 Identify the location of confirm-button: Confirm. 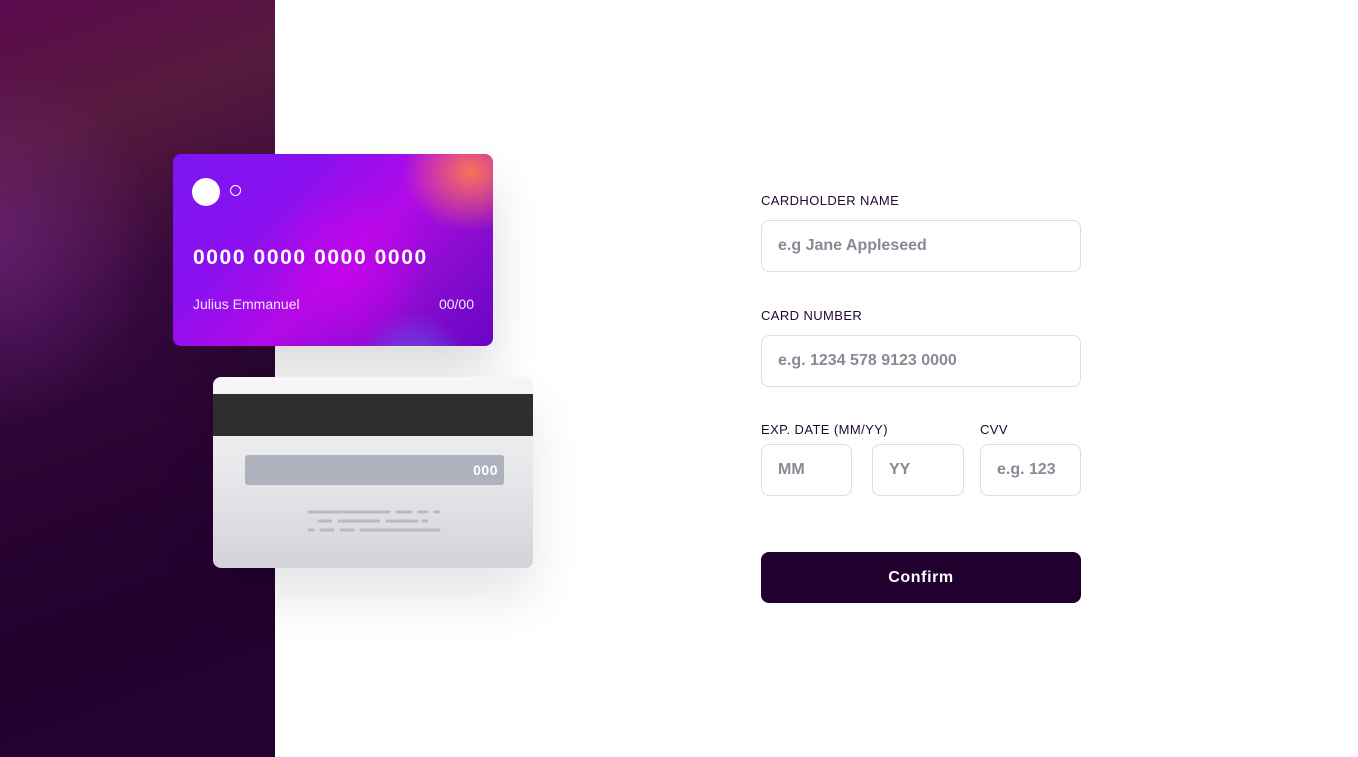
(921, 577).